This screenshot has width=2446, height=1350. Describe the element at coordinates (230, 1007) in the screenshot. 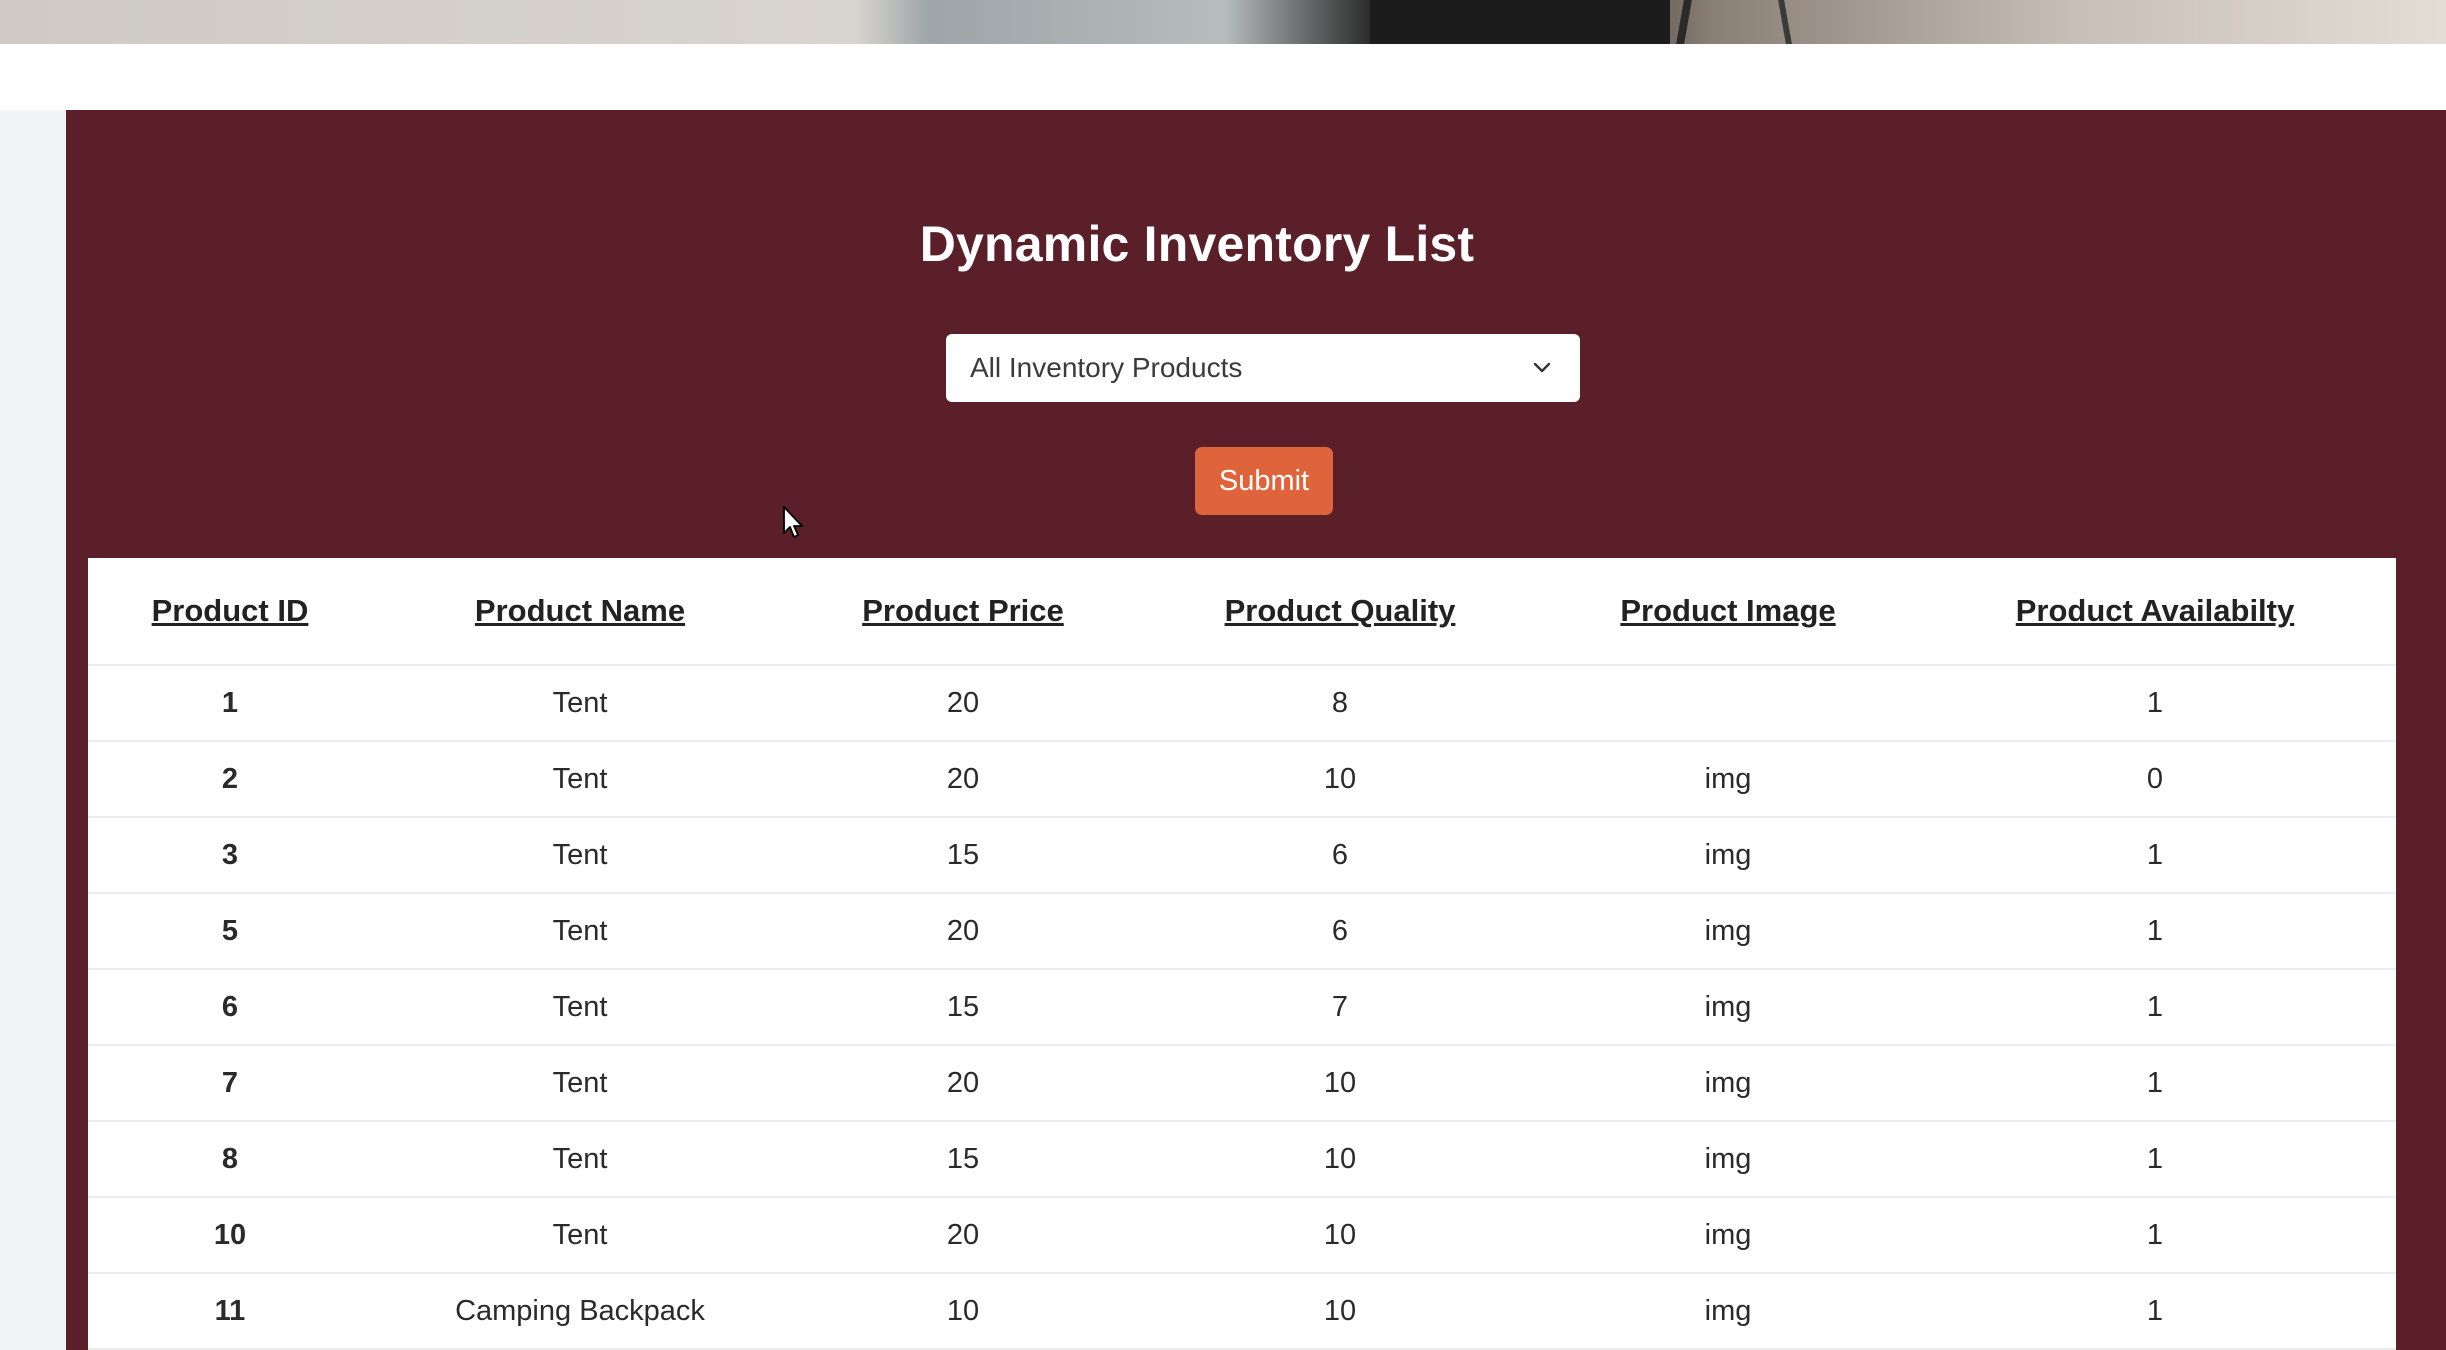

I see `cell-product-id: 6` at that location.